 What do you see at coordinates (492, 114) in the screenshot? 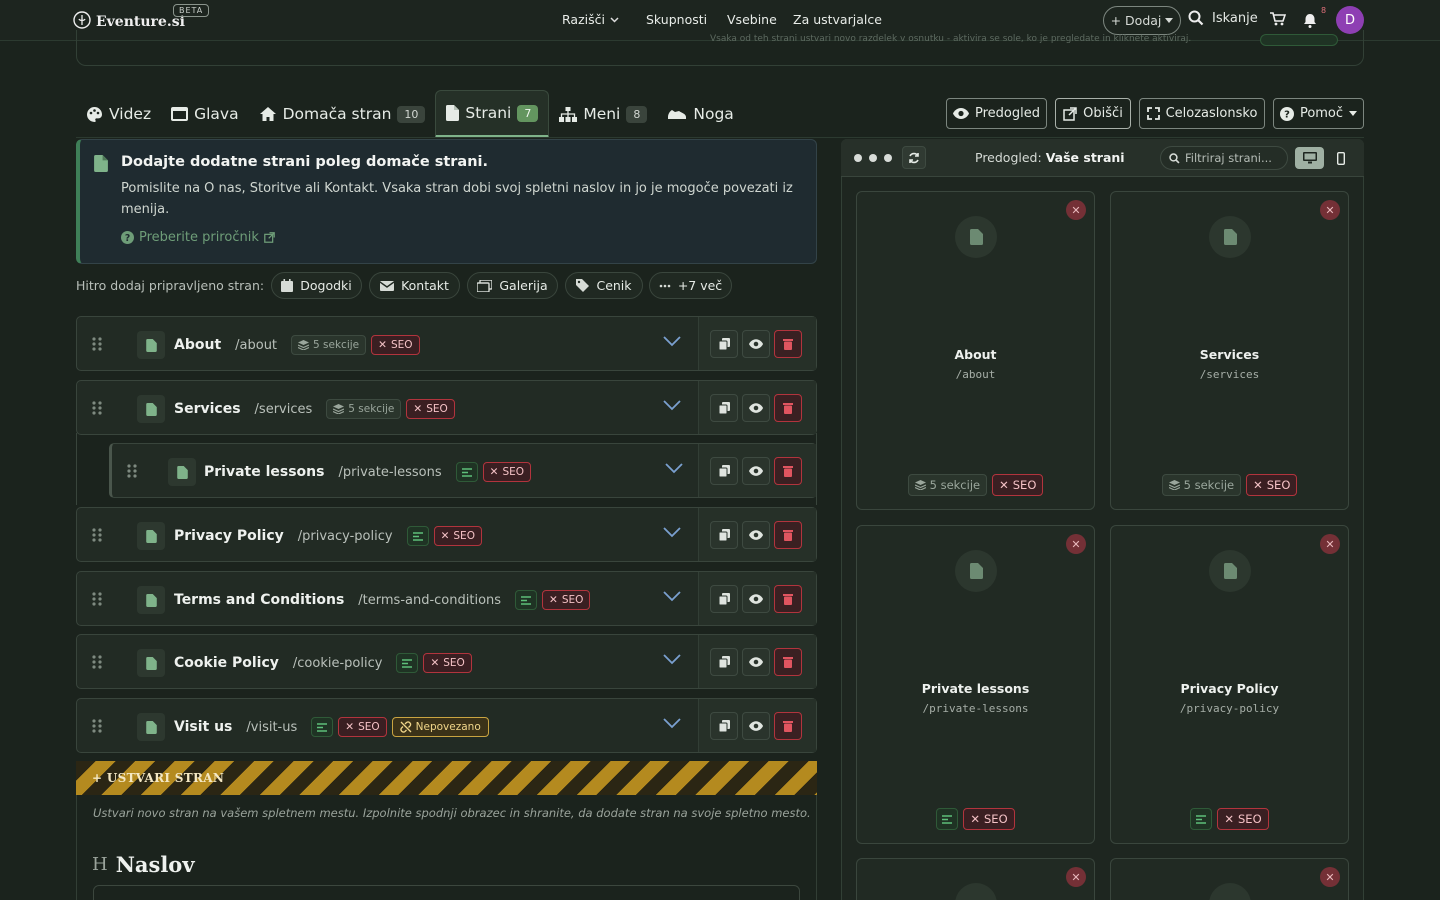
I see `tab-pages: Strani 7` at bounding box center [492, 114].